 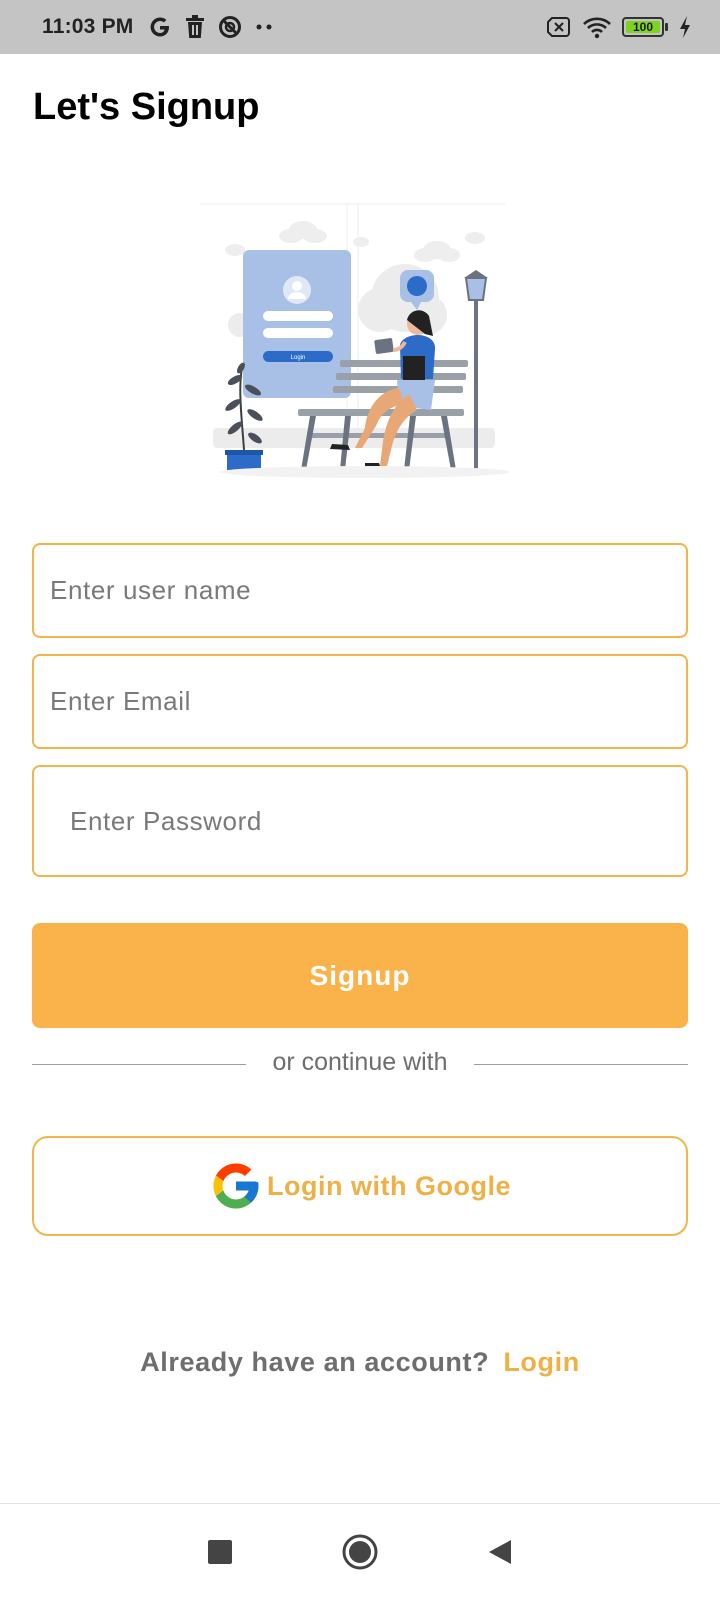 I want to click on password-input, so click(x=378, y=821).